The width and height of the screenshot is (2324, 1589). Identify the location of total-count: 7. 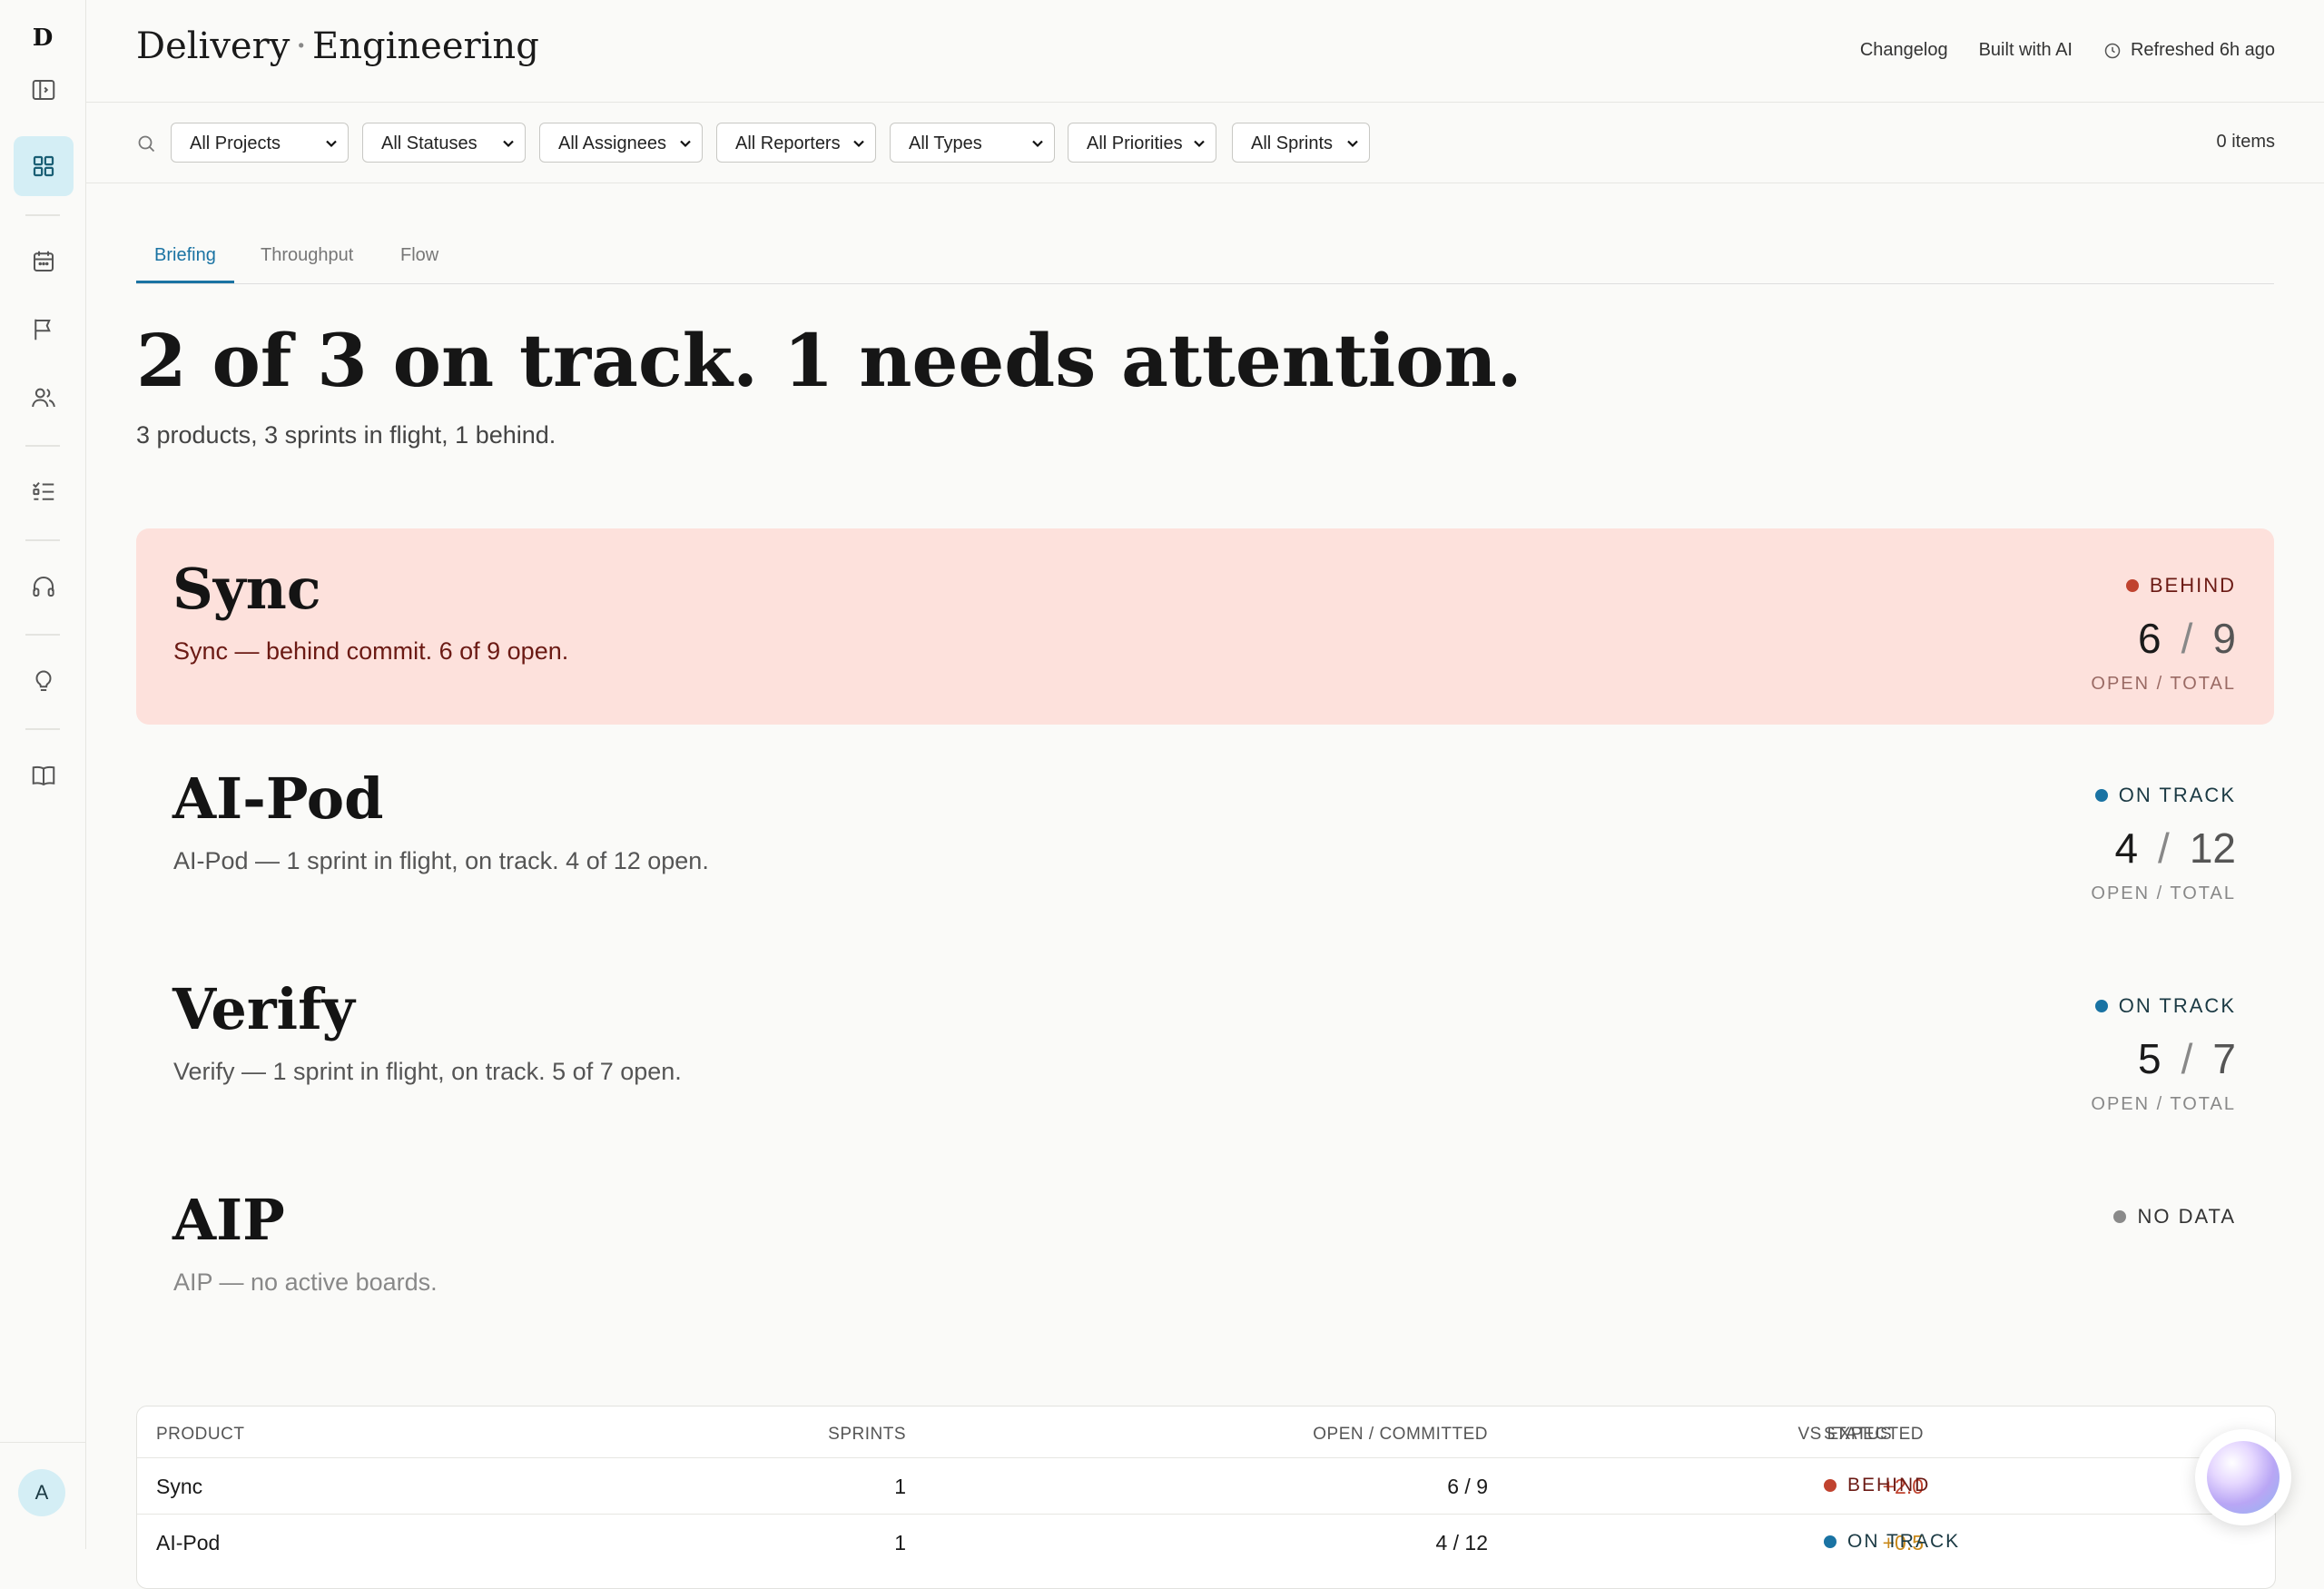
(2224, 1058).